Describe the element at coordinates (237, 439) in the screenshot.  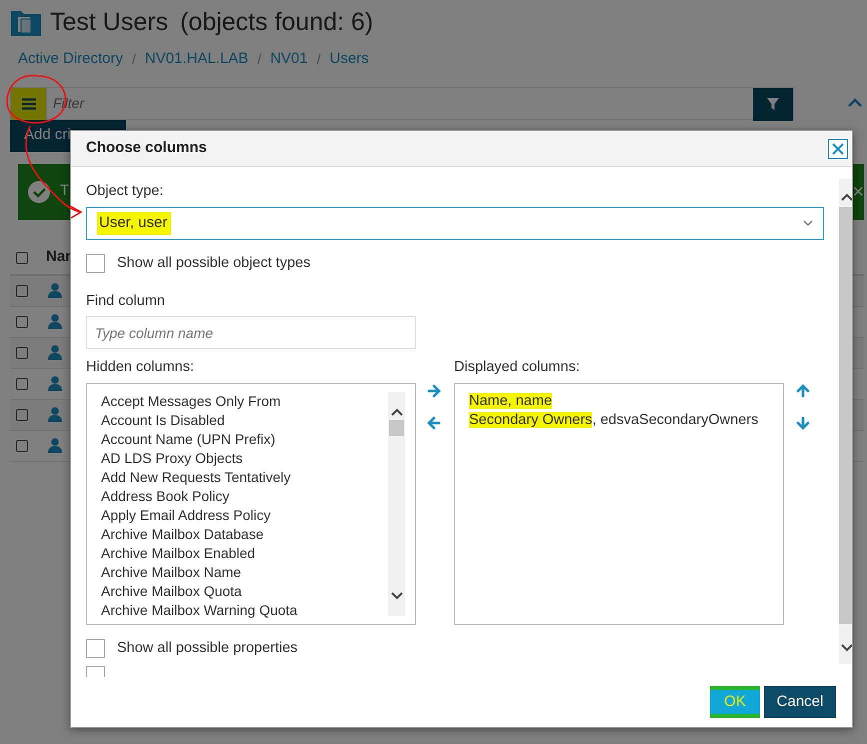
I see `list-item: Account Name (UPN Prefix)` at that location.